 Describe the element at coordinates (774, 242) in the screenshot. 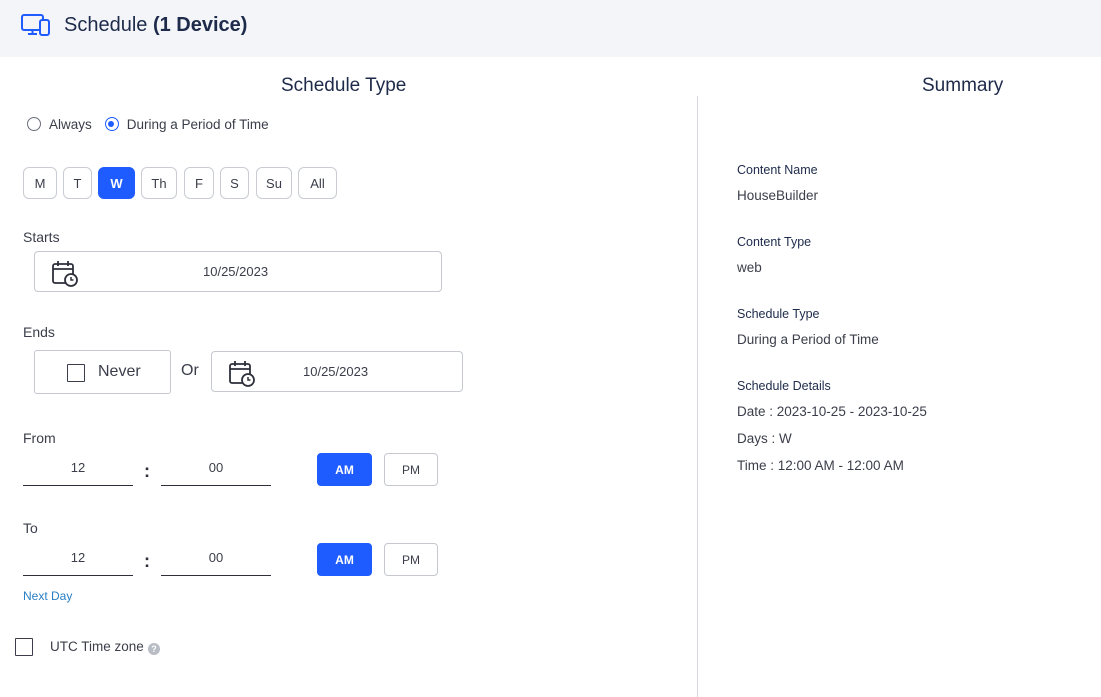

I see `summary-content-type-key: Content Type` at that location.